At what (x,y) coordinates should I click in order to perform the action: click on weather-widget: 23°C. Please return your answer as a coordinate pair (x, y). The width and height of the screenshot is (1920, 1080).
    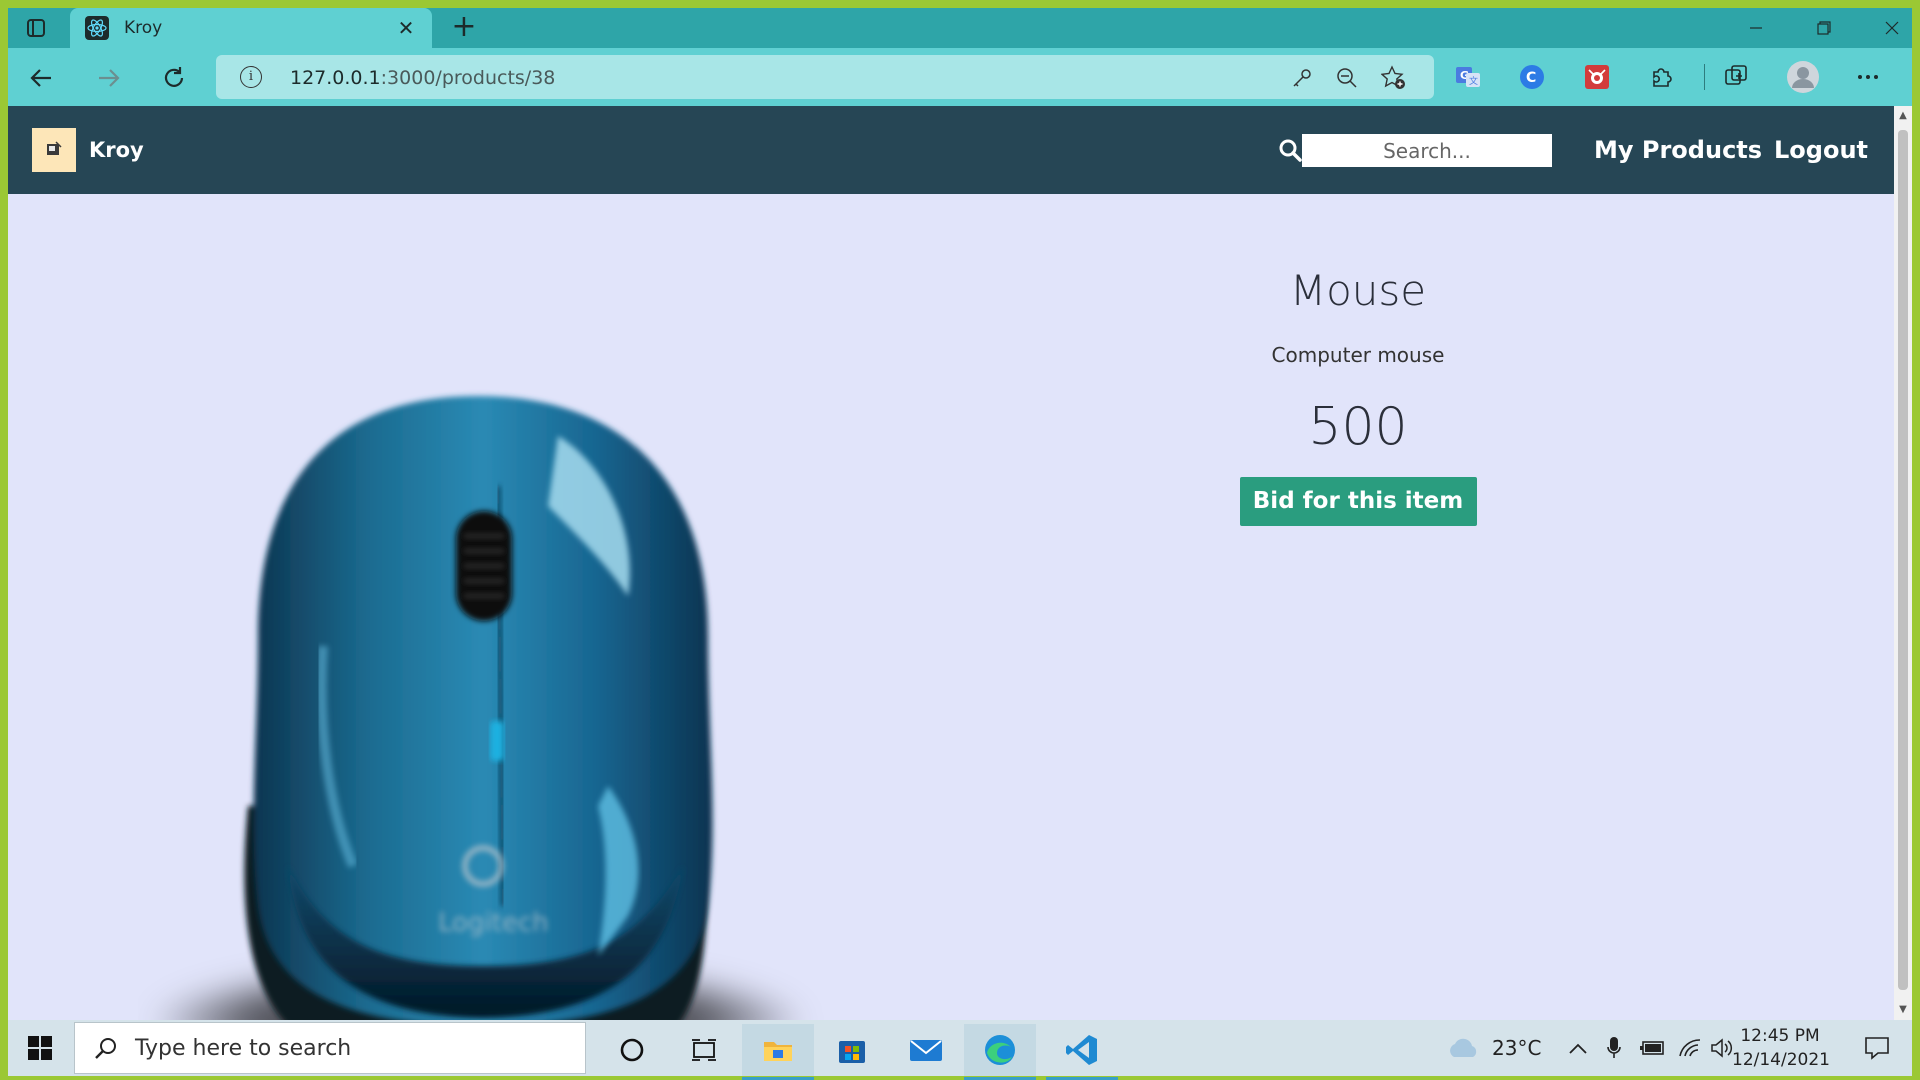
    Looking at the image, I should click on (1493, 1048).